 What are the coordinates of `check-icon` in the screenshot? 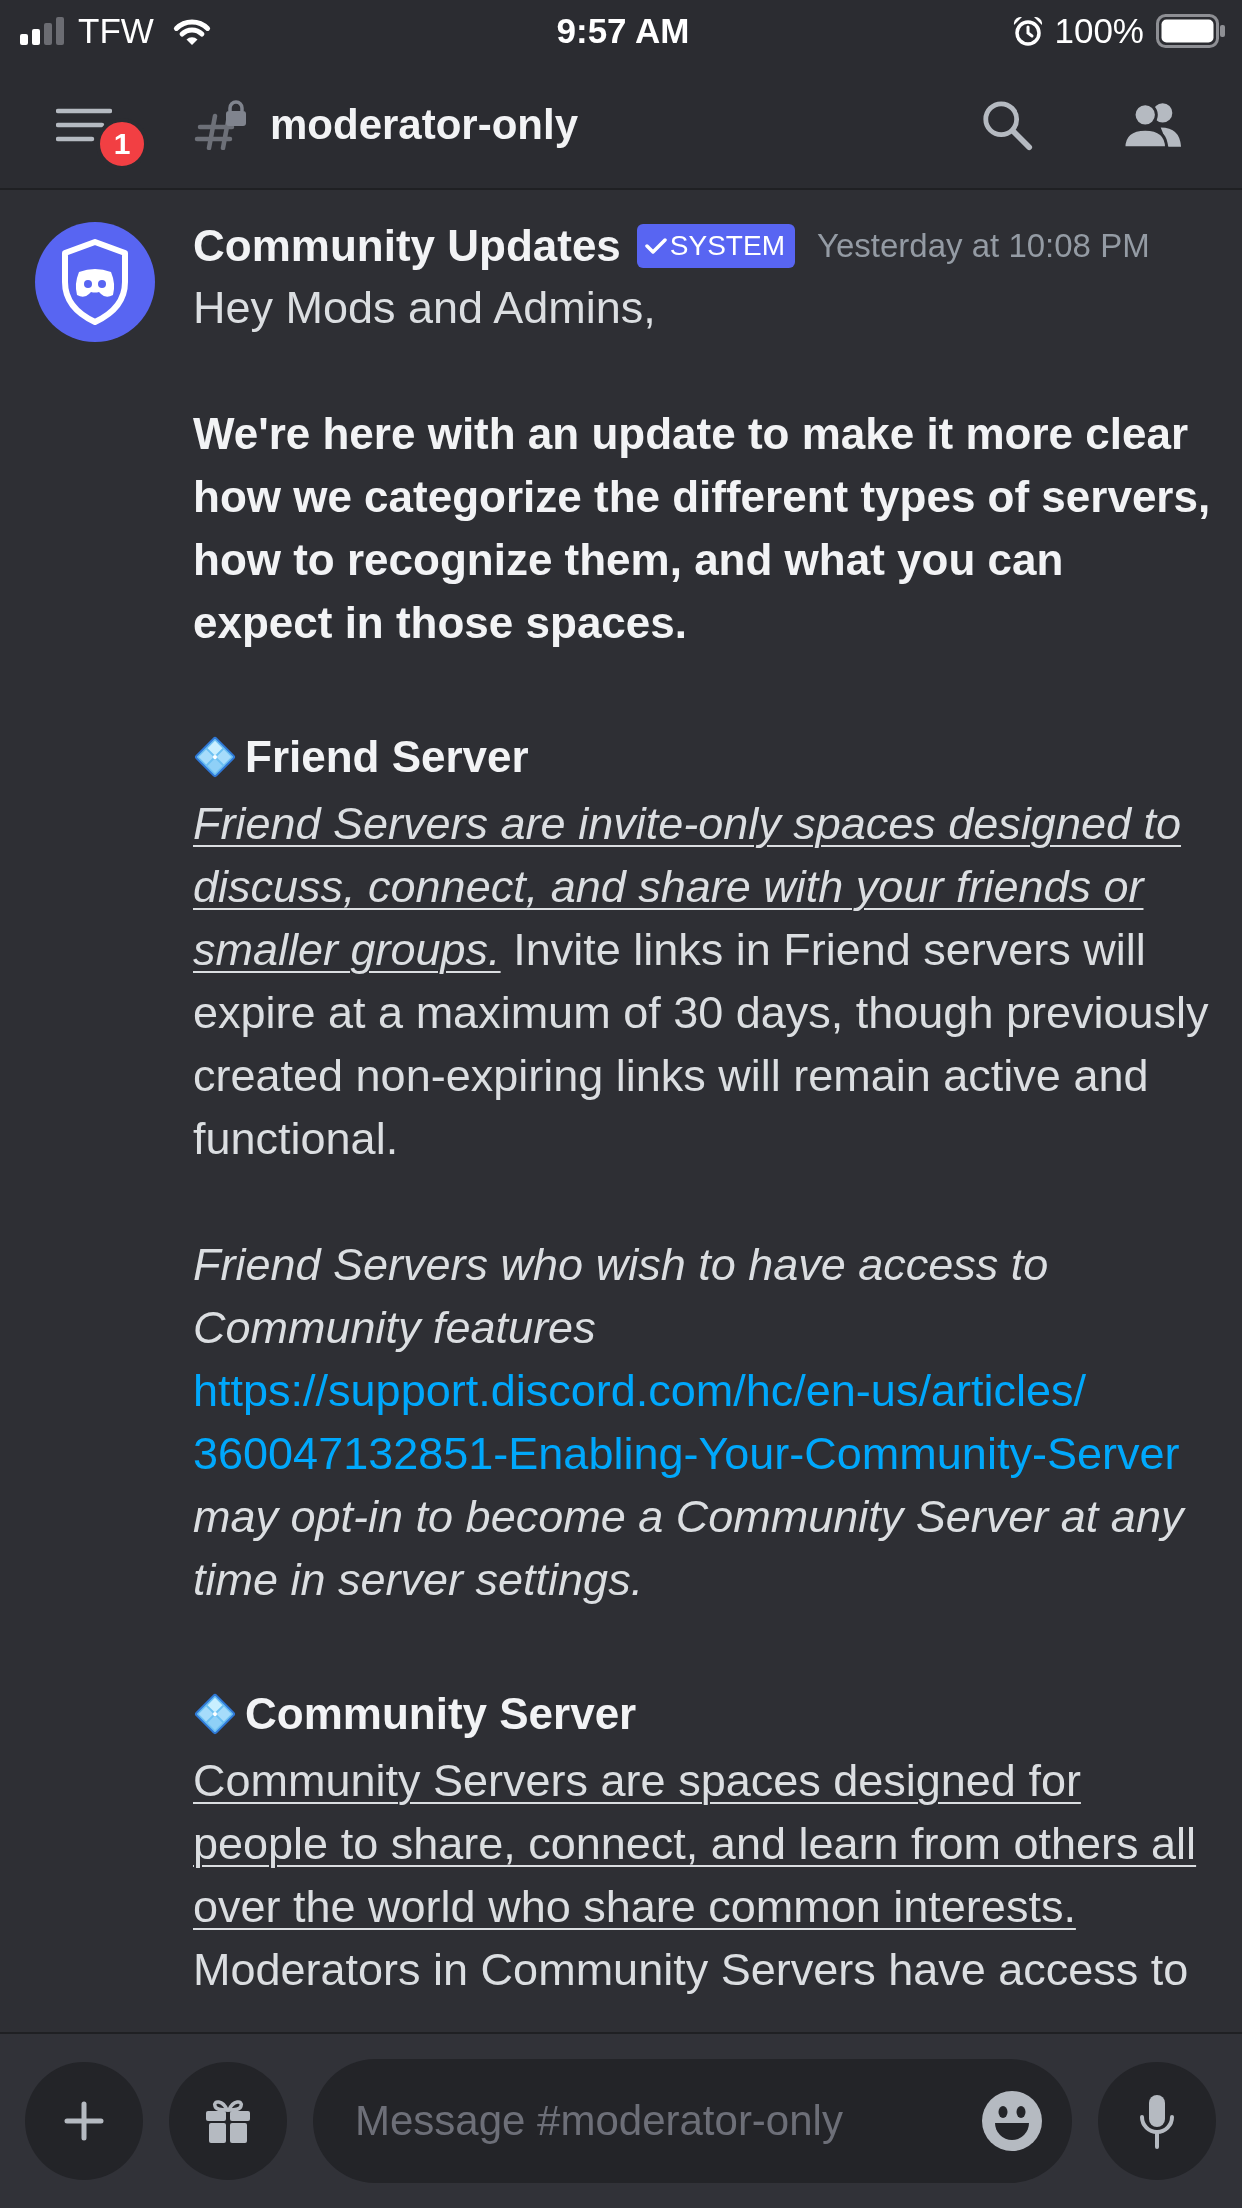 It's located at (655, 246).